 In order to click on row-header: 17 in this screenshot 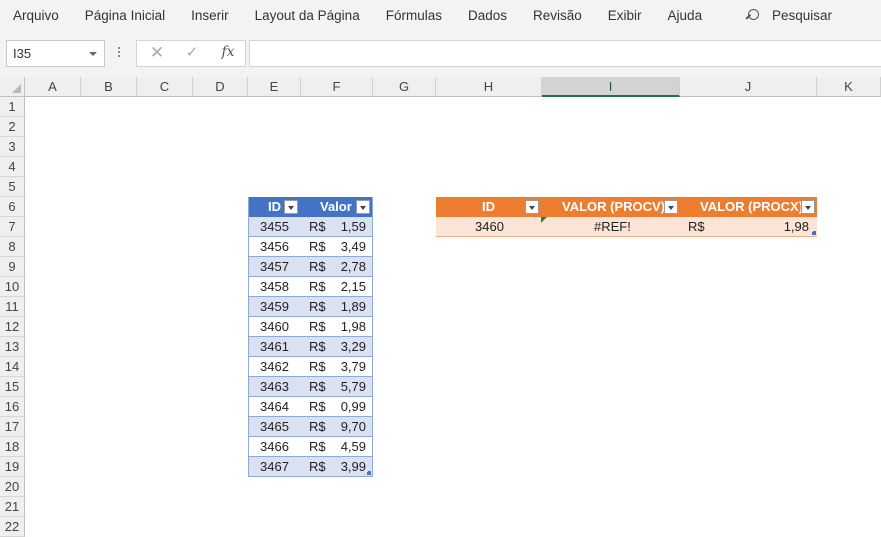, I will do `click(12, 427)`.